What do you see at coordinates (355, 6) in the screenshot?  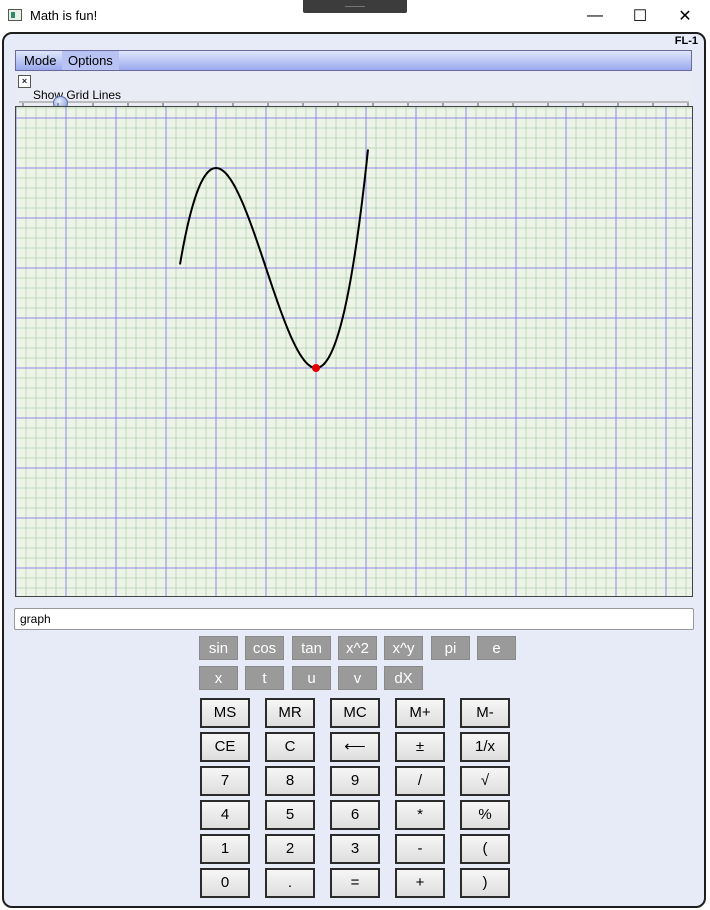 I see `drag-handle` at bounding box center [355, 6].